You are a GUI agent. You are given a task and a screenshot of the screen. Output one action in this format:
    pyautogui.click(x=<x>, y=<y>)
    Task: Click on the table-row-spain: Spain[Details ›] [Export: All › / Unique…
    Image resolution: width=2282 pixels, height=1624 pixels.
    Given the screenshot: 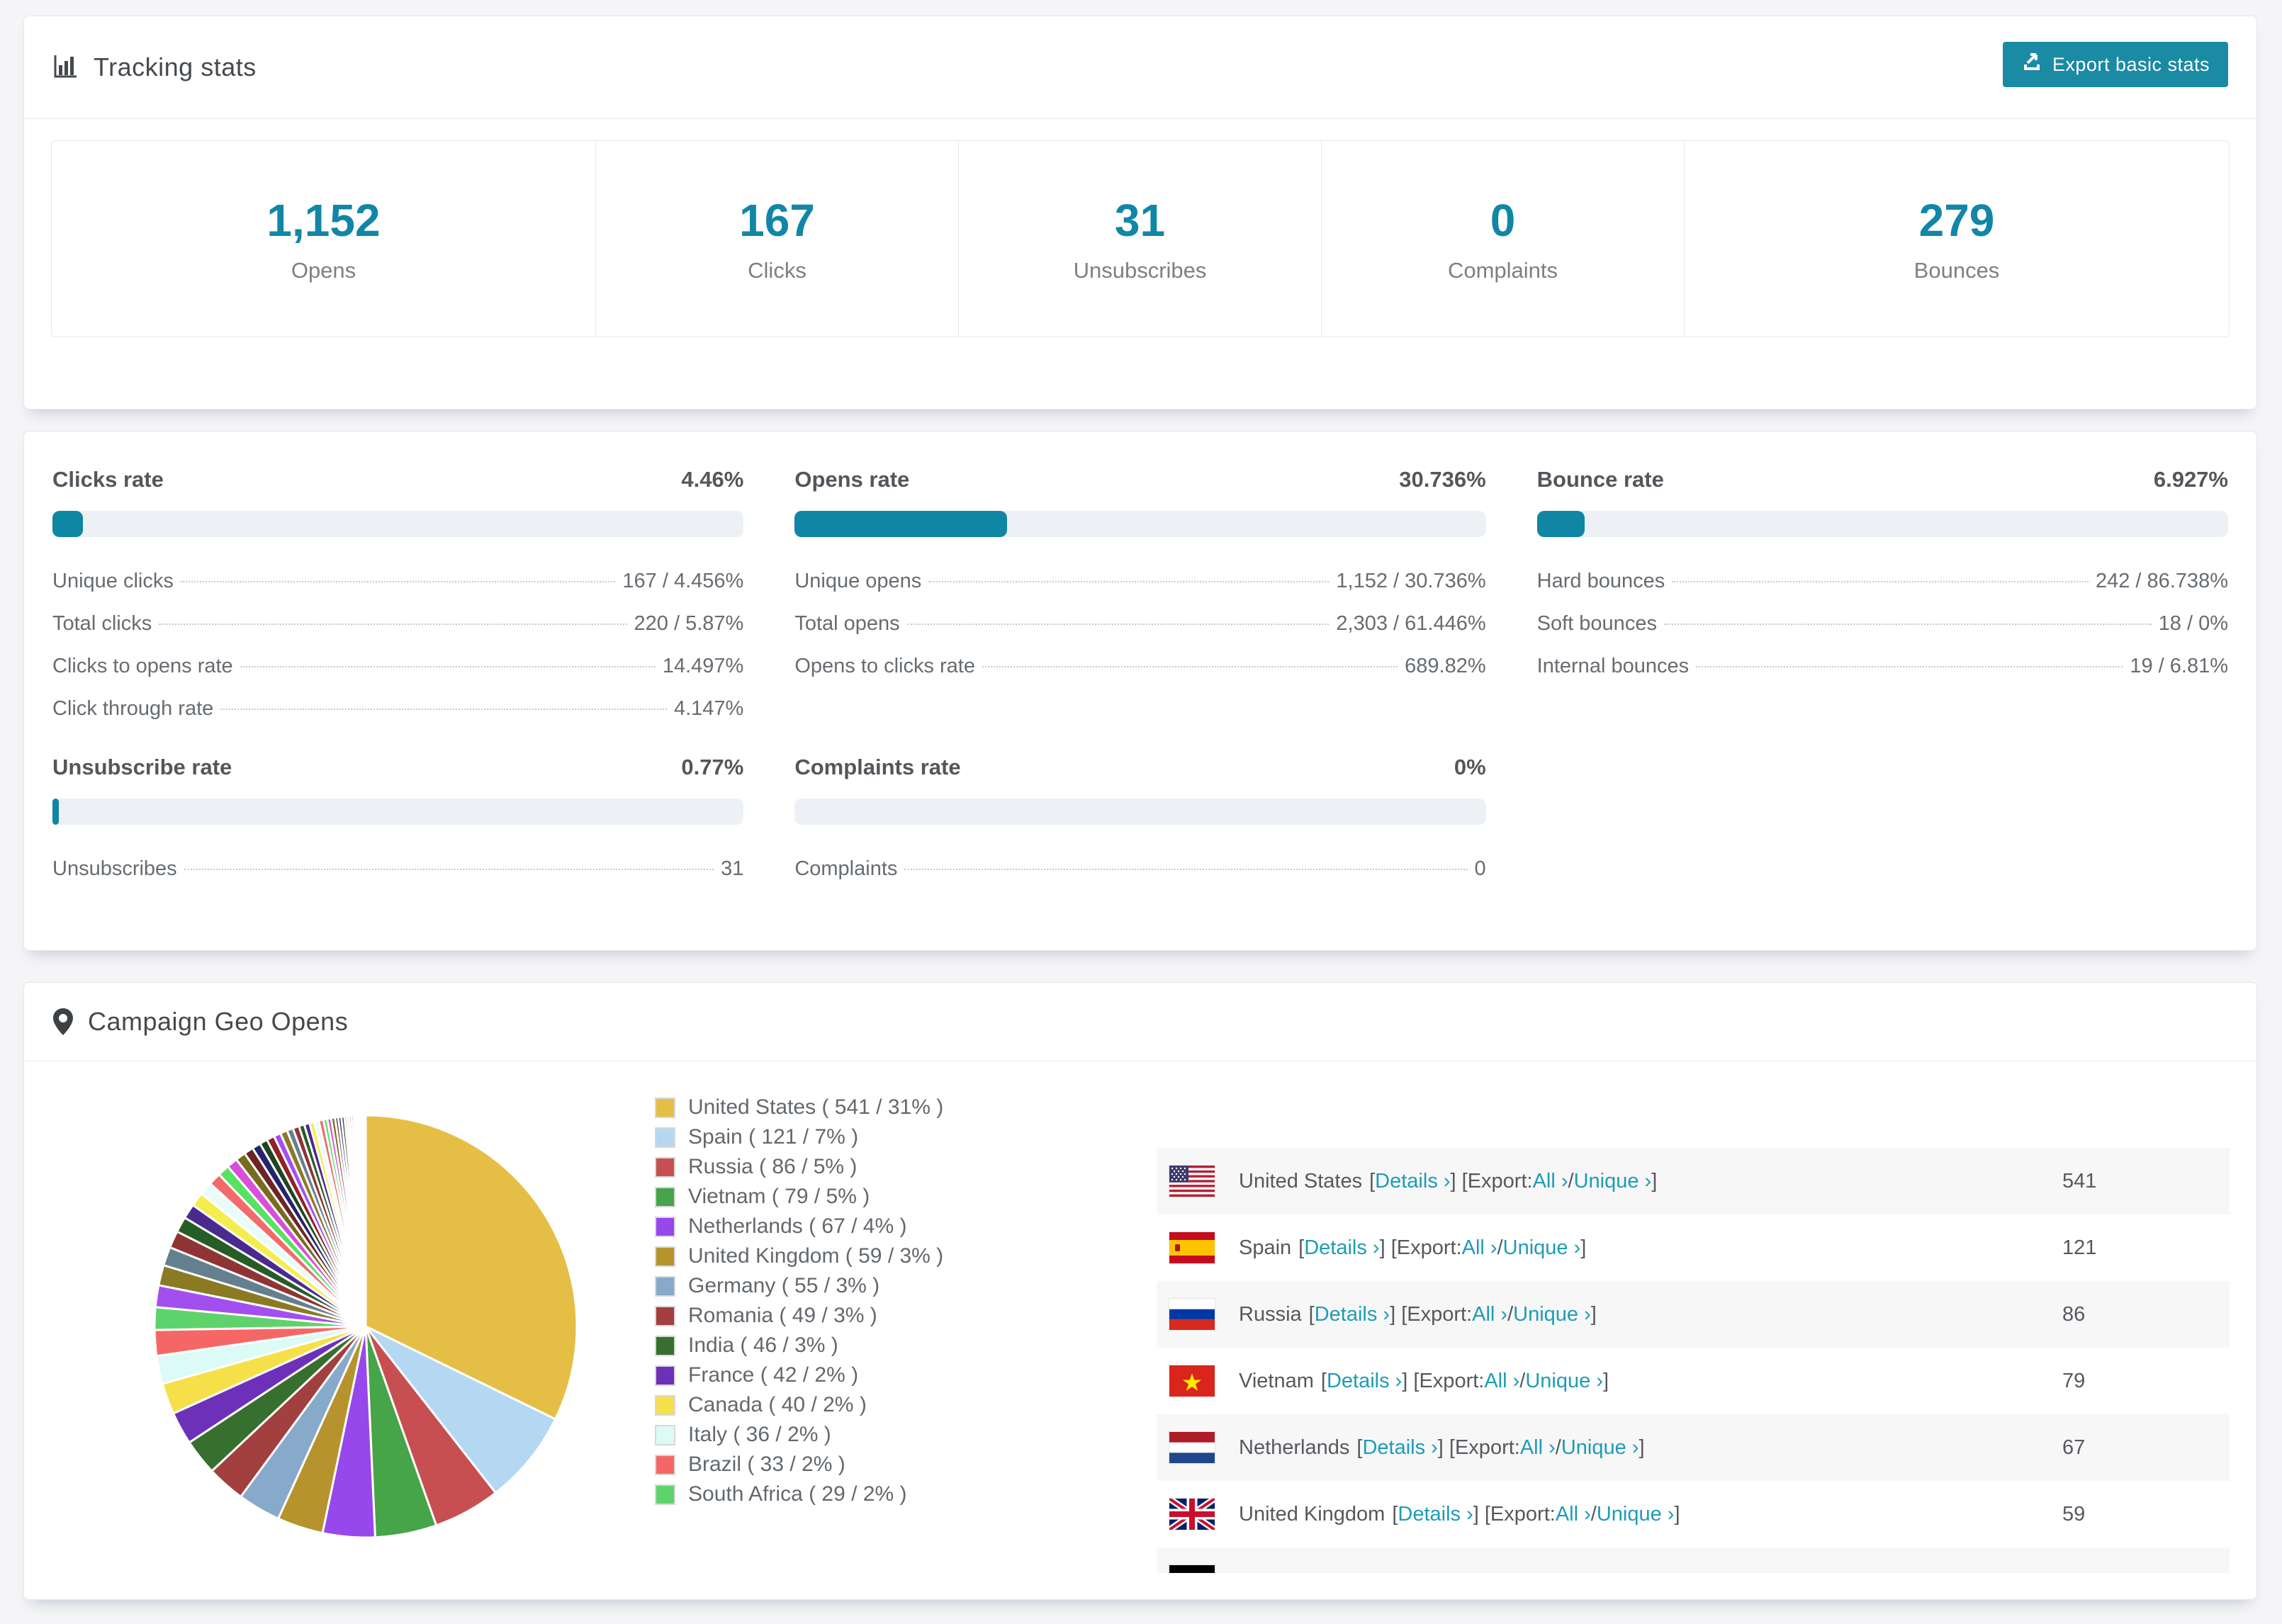 What is the action you would take?
    pyautogui.click(x=1693, y=1247)
    